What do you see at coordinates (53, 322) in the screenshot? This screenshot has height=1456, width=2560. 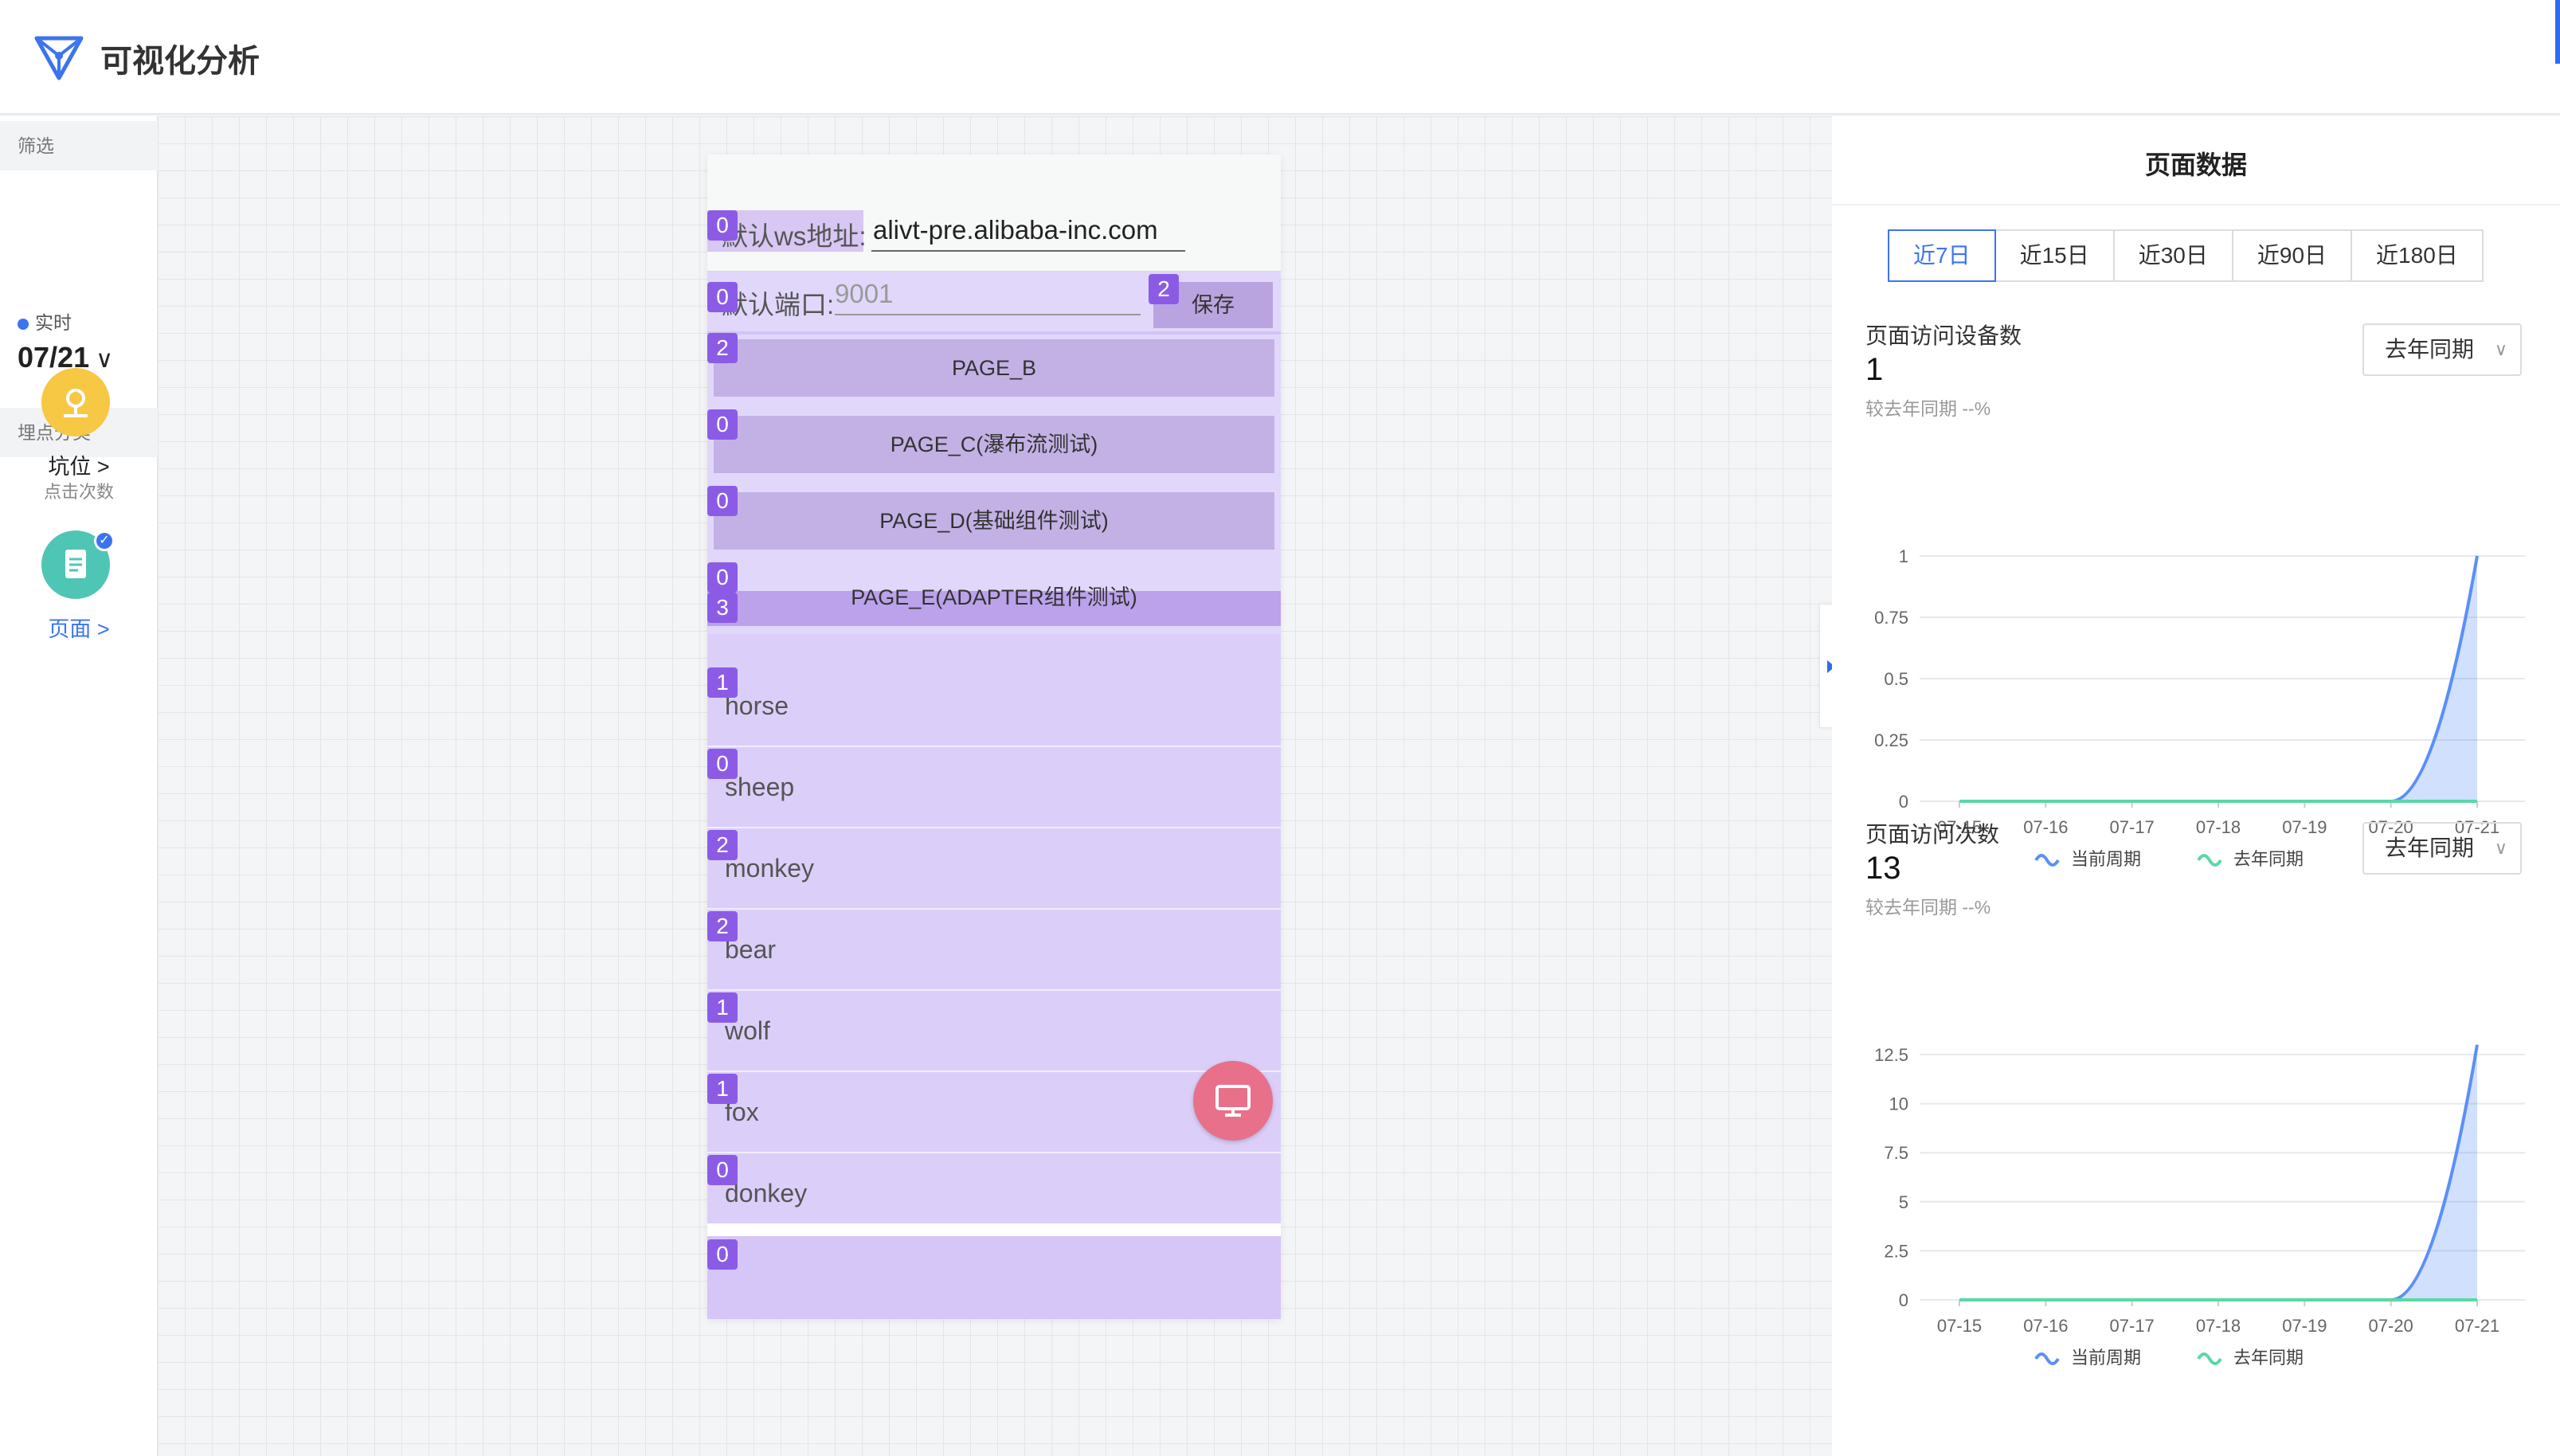 I see `realtime-label: 实时` at bounding box center [53, 322].